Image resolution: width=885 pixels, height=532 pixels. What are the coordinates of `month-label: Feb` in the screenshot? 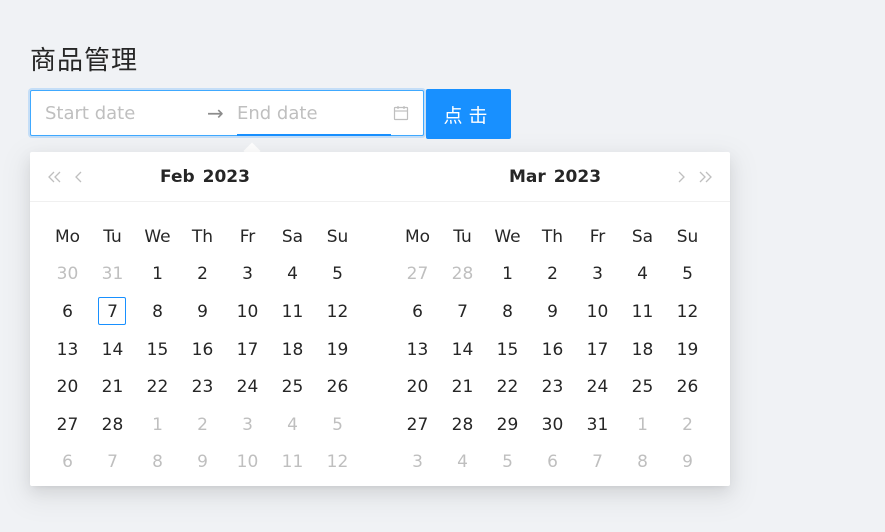 It's located at (177, 177).